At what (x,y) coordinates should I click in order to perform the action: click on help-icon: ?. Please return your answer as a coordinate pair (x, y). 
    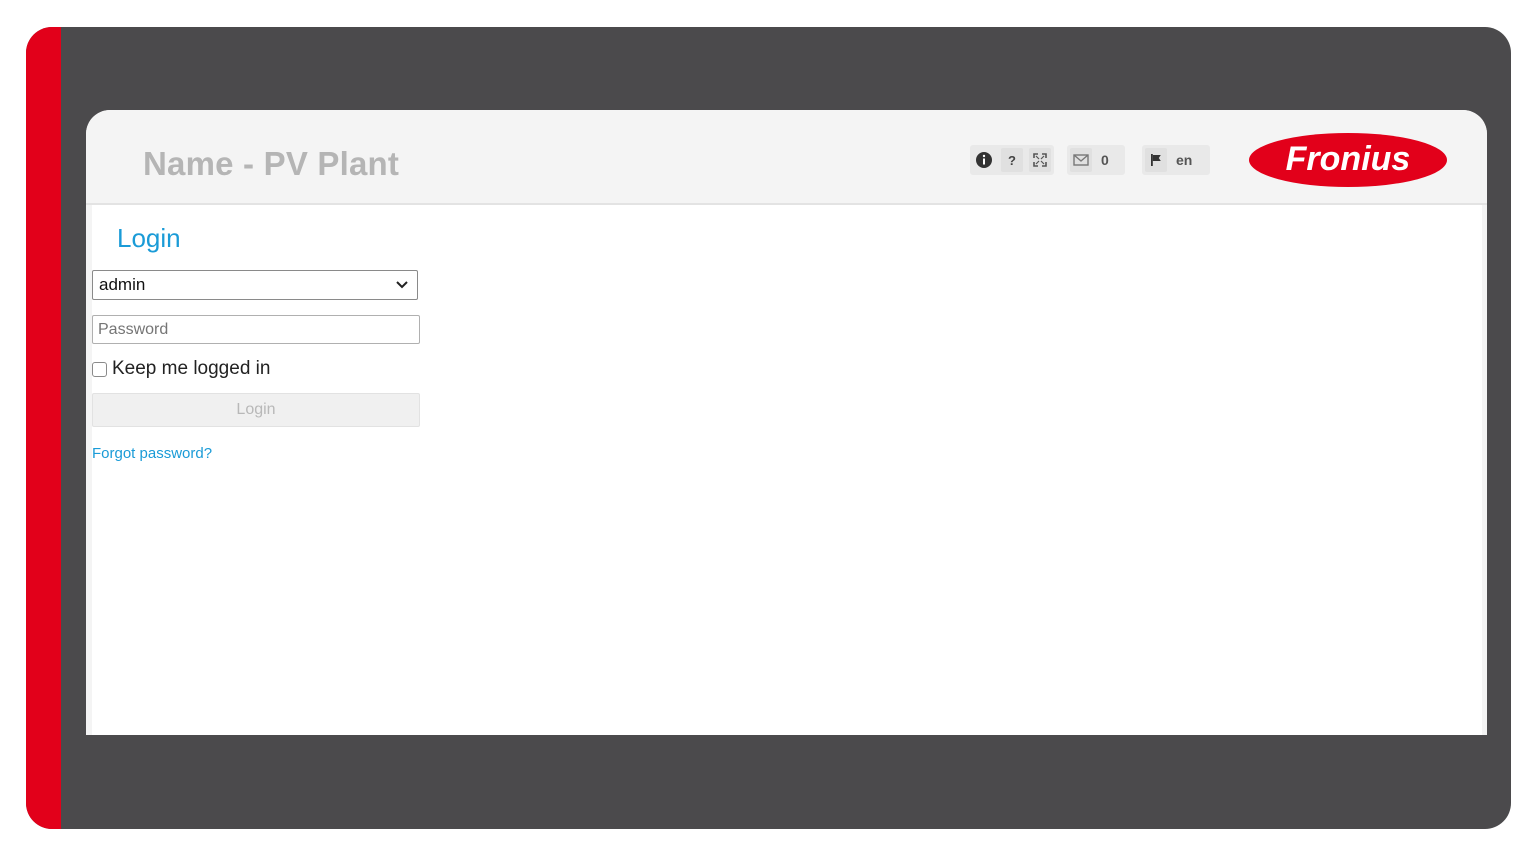
    Looking at the image, I should click on (1012, 160).